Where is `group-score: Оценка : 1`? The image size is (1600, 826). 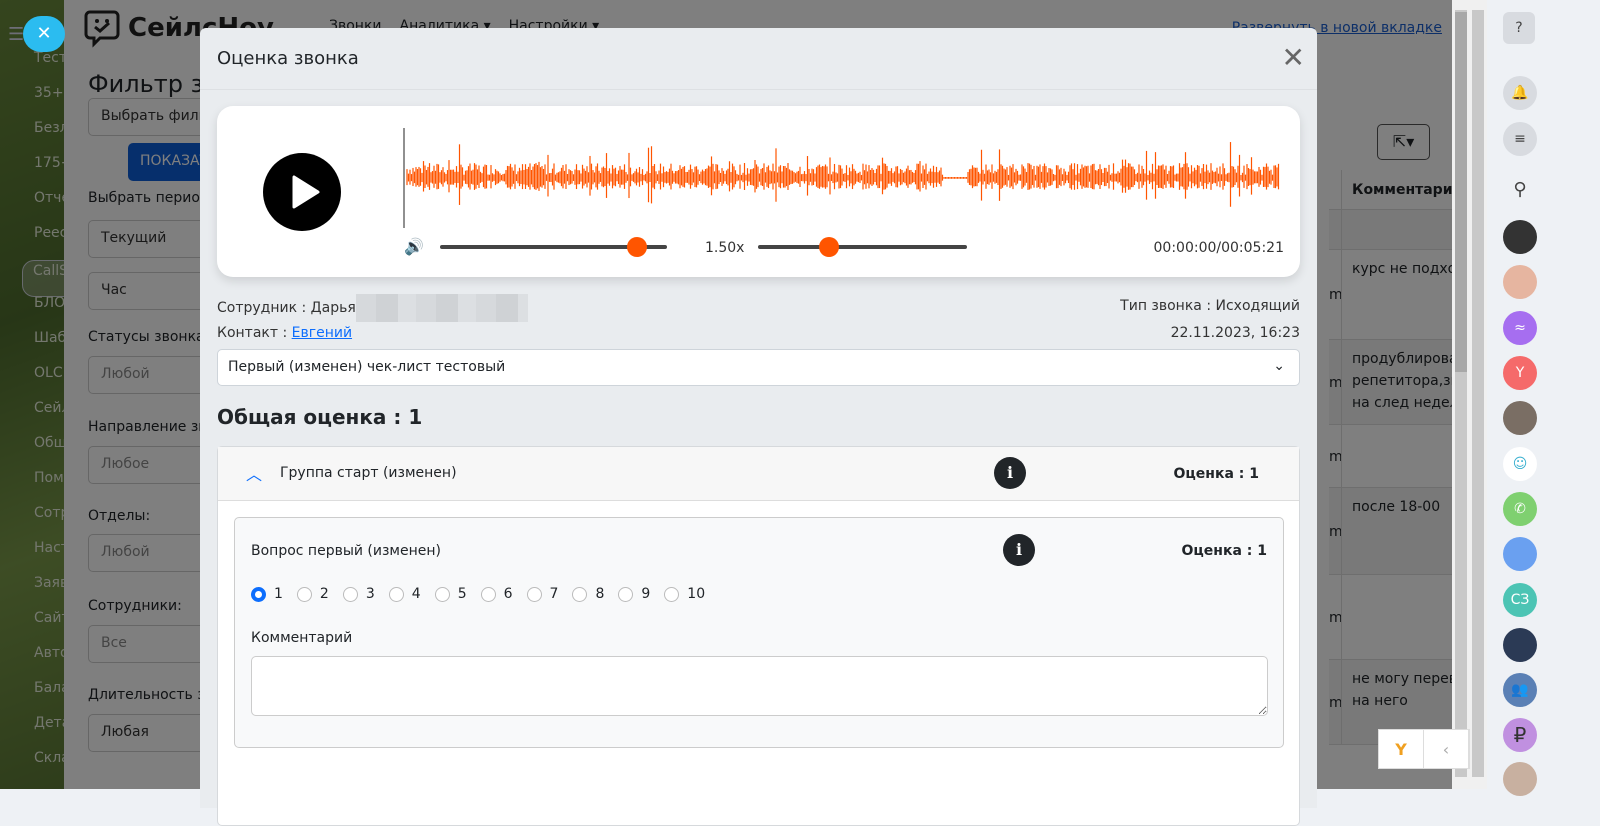 group-score: Оценка : 1 is located at coordinates (1216, 474).